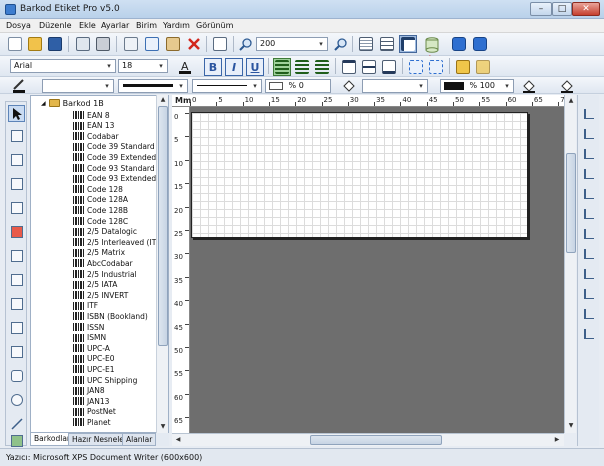 The height and width of the screenshot is (466, 604). I want to click on properties-button, so click(220, 44).